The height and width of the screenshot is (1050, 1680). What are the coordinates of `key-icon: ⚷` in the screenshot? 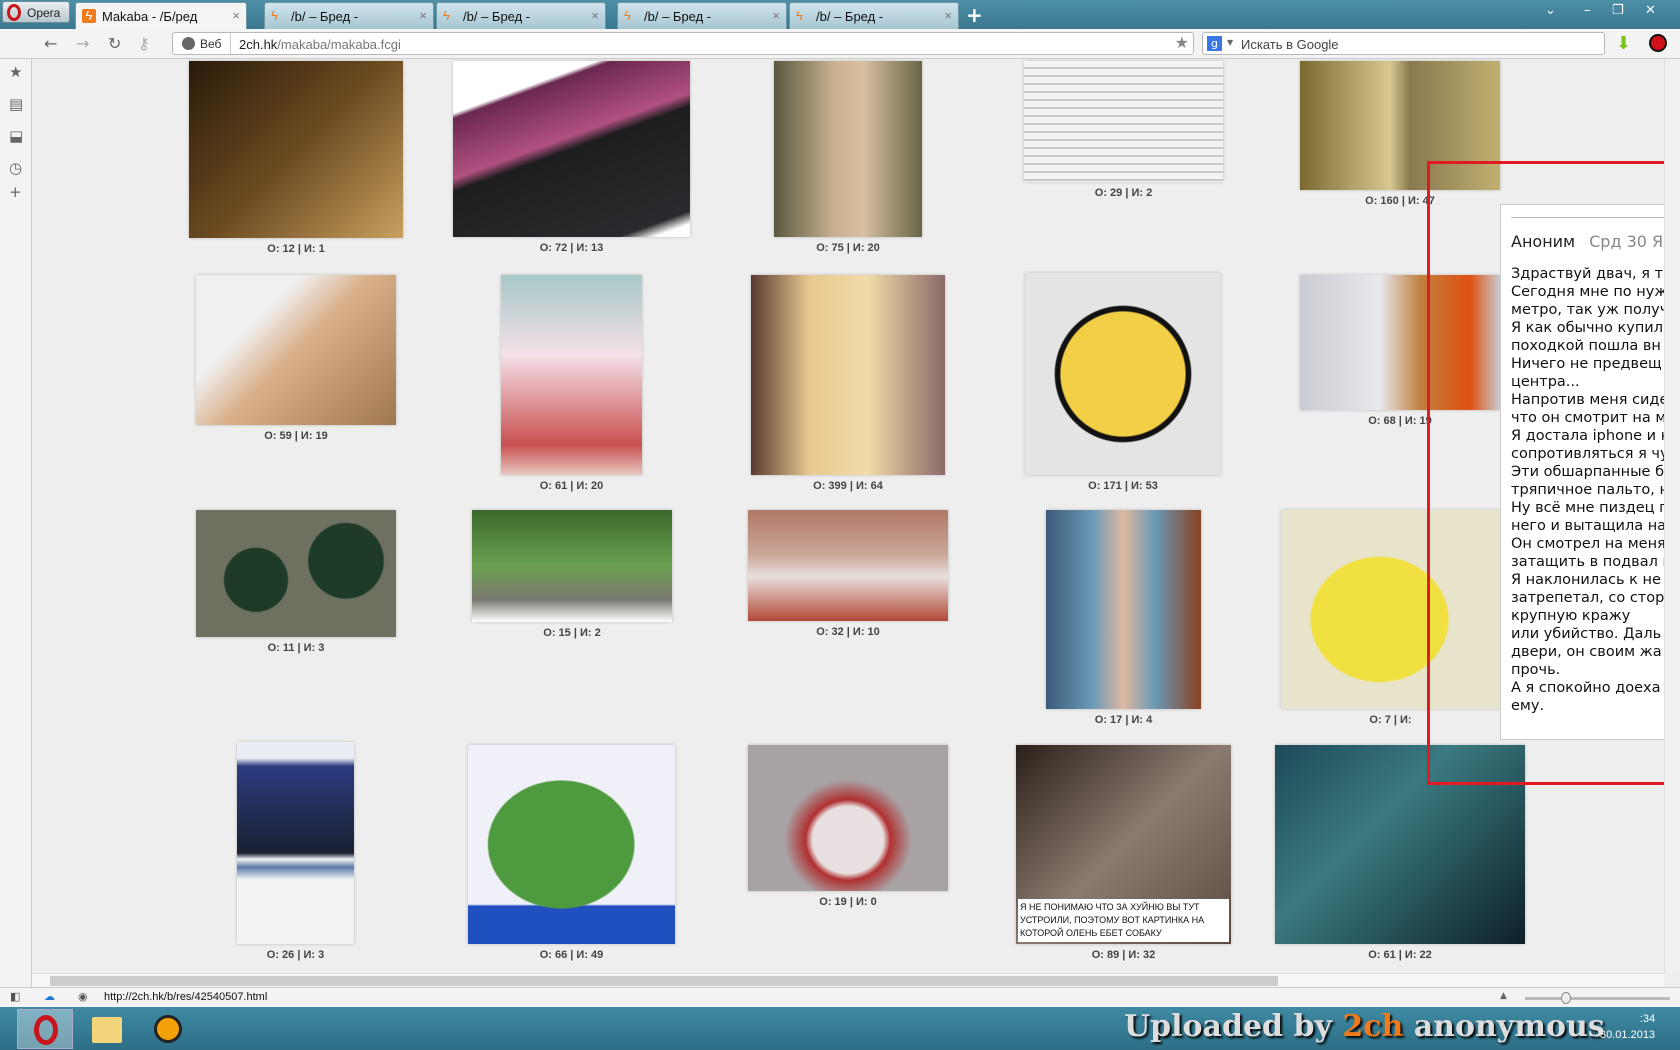 It's located at (144, 43).